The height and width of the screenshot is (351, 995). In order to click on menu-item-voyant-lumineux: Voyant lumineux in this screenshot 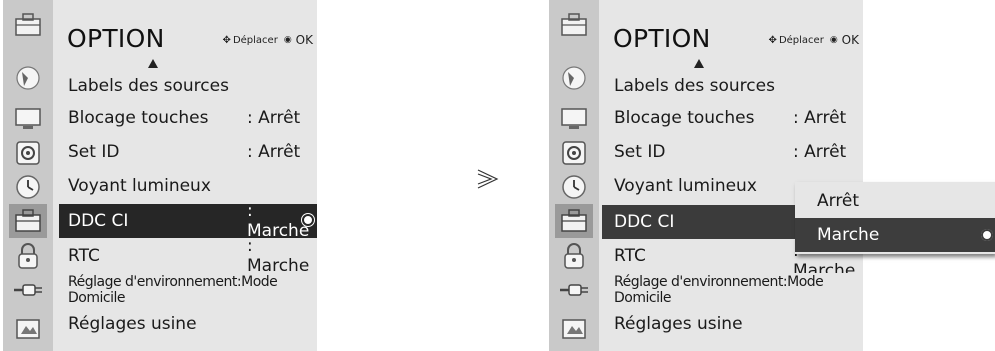, I will do `click(185, 186)`.